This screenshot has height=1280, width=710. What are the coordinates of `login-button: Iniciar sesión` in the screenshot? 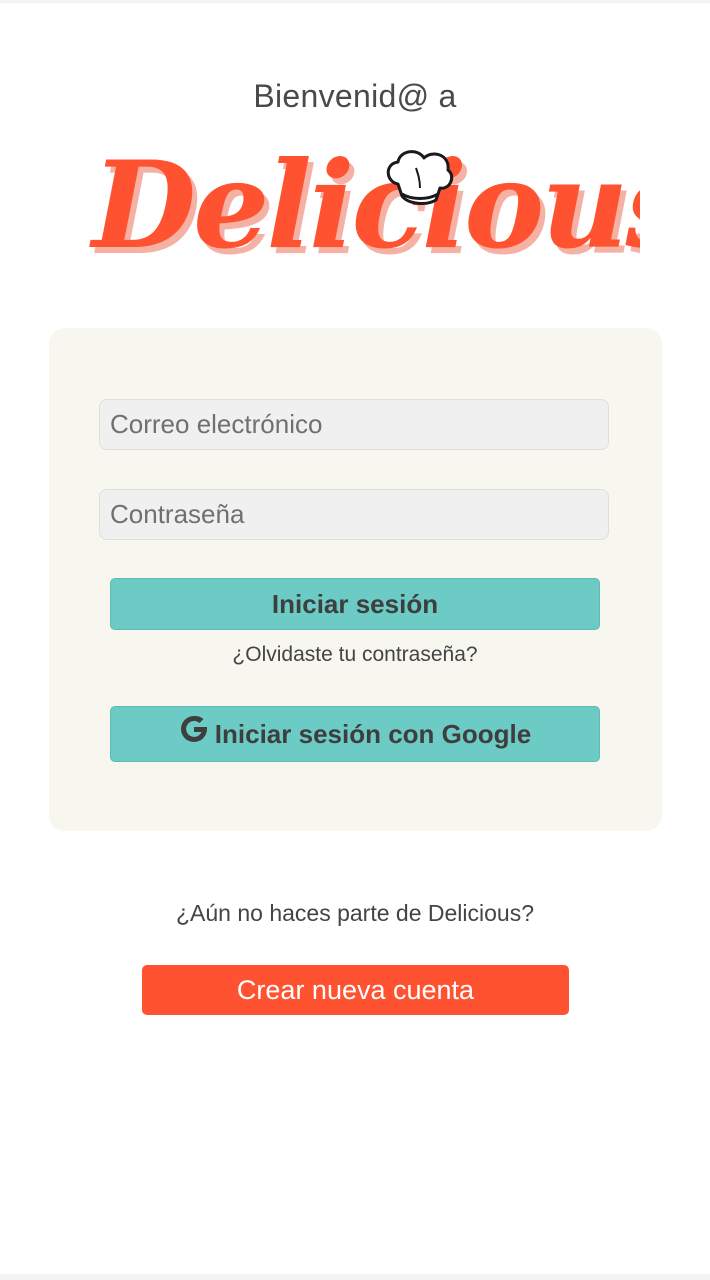 It's located at (355, 604).